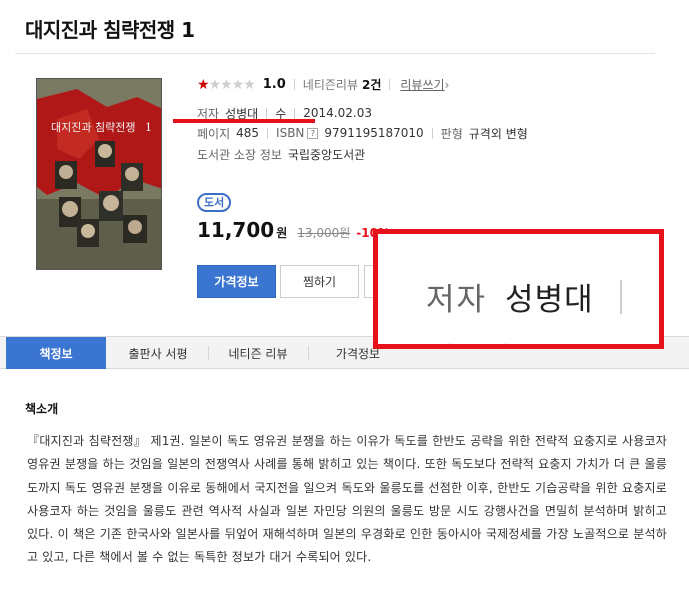 This screenshot has width=689, height=590. Describe the element at coordinates (549, 300) in the screenshot. I see `zoom-author-value: 성병대` at that location.